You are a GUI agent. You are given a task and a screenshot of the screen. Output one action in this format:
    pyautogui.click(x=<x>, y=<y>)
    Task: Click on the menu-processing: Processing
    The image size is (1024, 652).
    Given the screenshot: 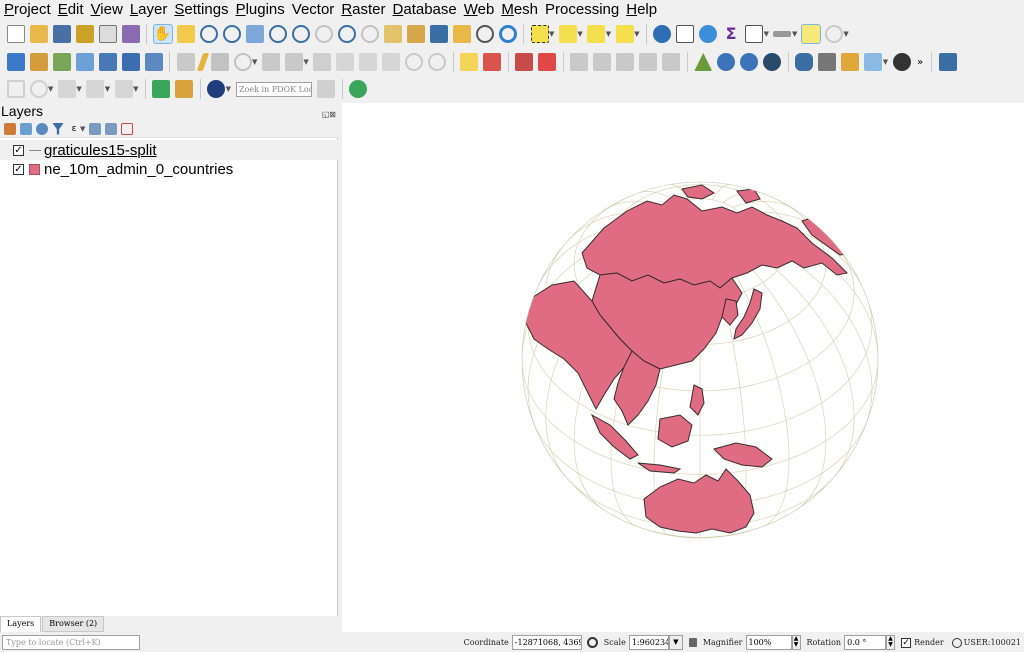 What is the action you would take?
    pyautogui.click(x=585, y=9)
    